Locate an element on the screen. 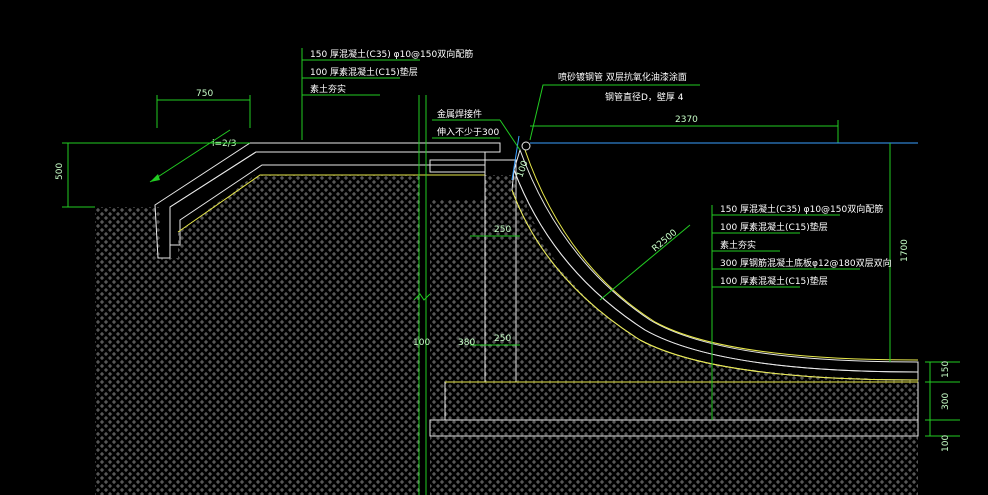 This screenshot has width=988, height=495. radius-label: R2500 is located at coordinates (665, 241).